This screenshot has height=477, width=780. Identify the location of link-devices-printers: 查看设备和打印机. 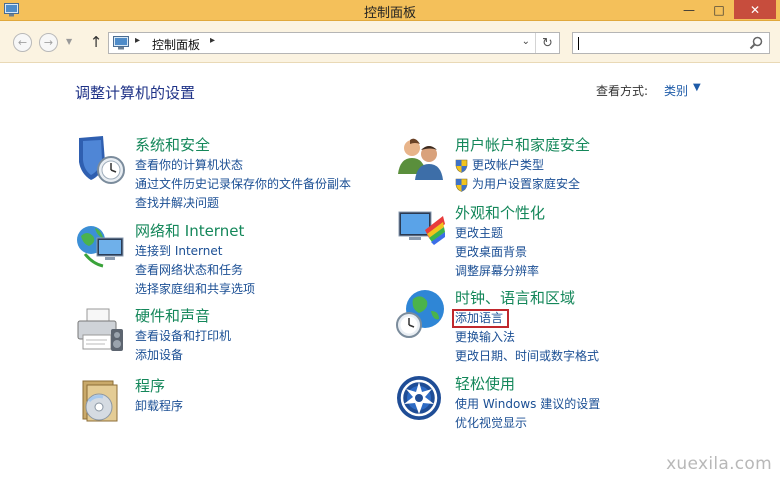
(183, 336).